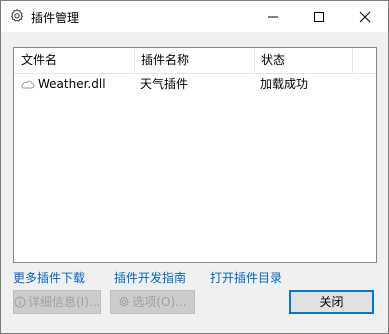 The height and width of the screenshot is (334, 389). Describe the element at coordinates (284, 84) in the screenshot. I see `plugin-status: 加载成功` at that location.